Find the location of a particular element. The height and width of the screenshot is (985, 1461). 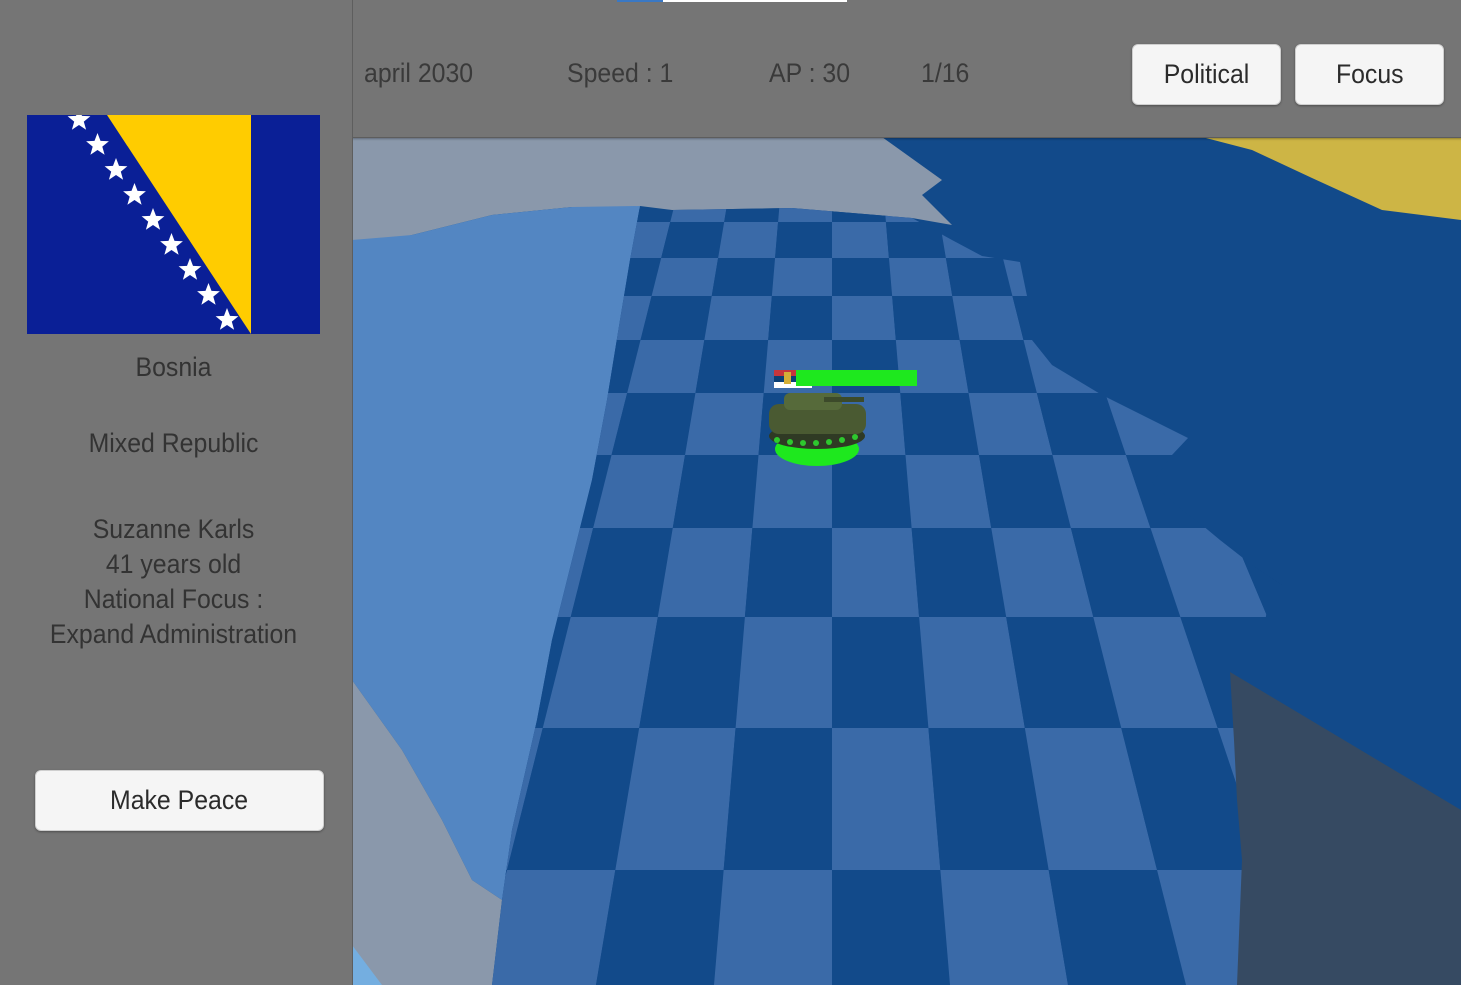

make-peace-button: Make Peace is located at coordinates (179, 800).